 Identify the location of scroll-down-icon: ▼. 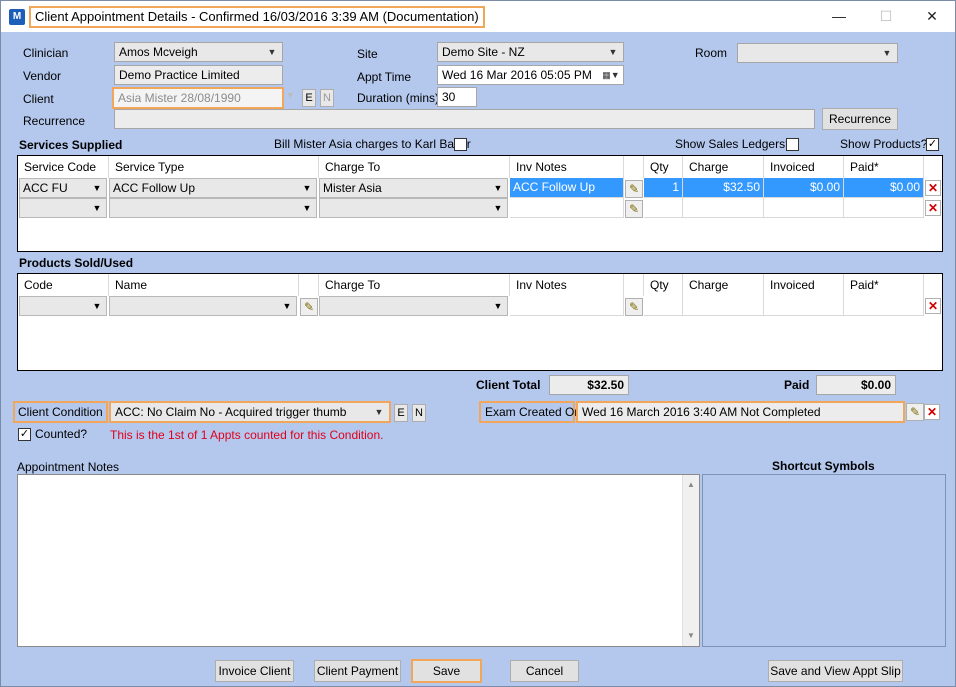
(691, 636).